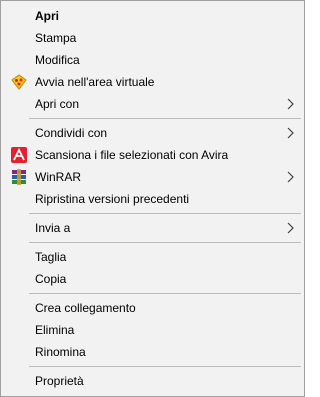 This screenshot has width=320, height=397. I want to click on menu-item-share-with: Condividi con, so click(152, 133).